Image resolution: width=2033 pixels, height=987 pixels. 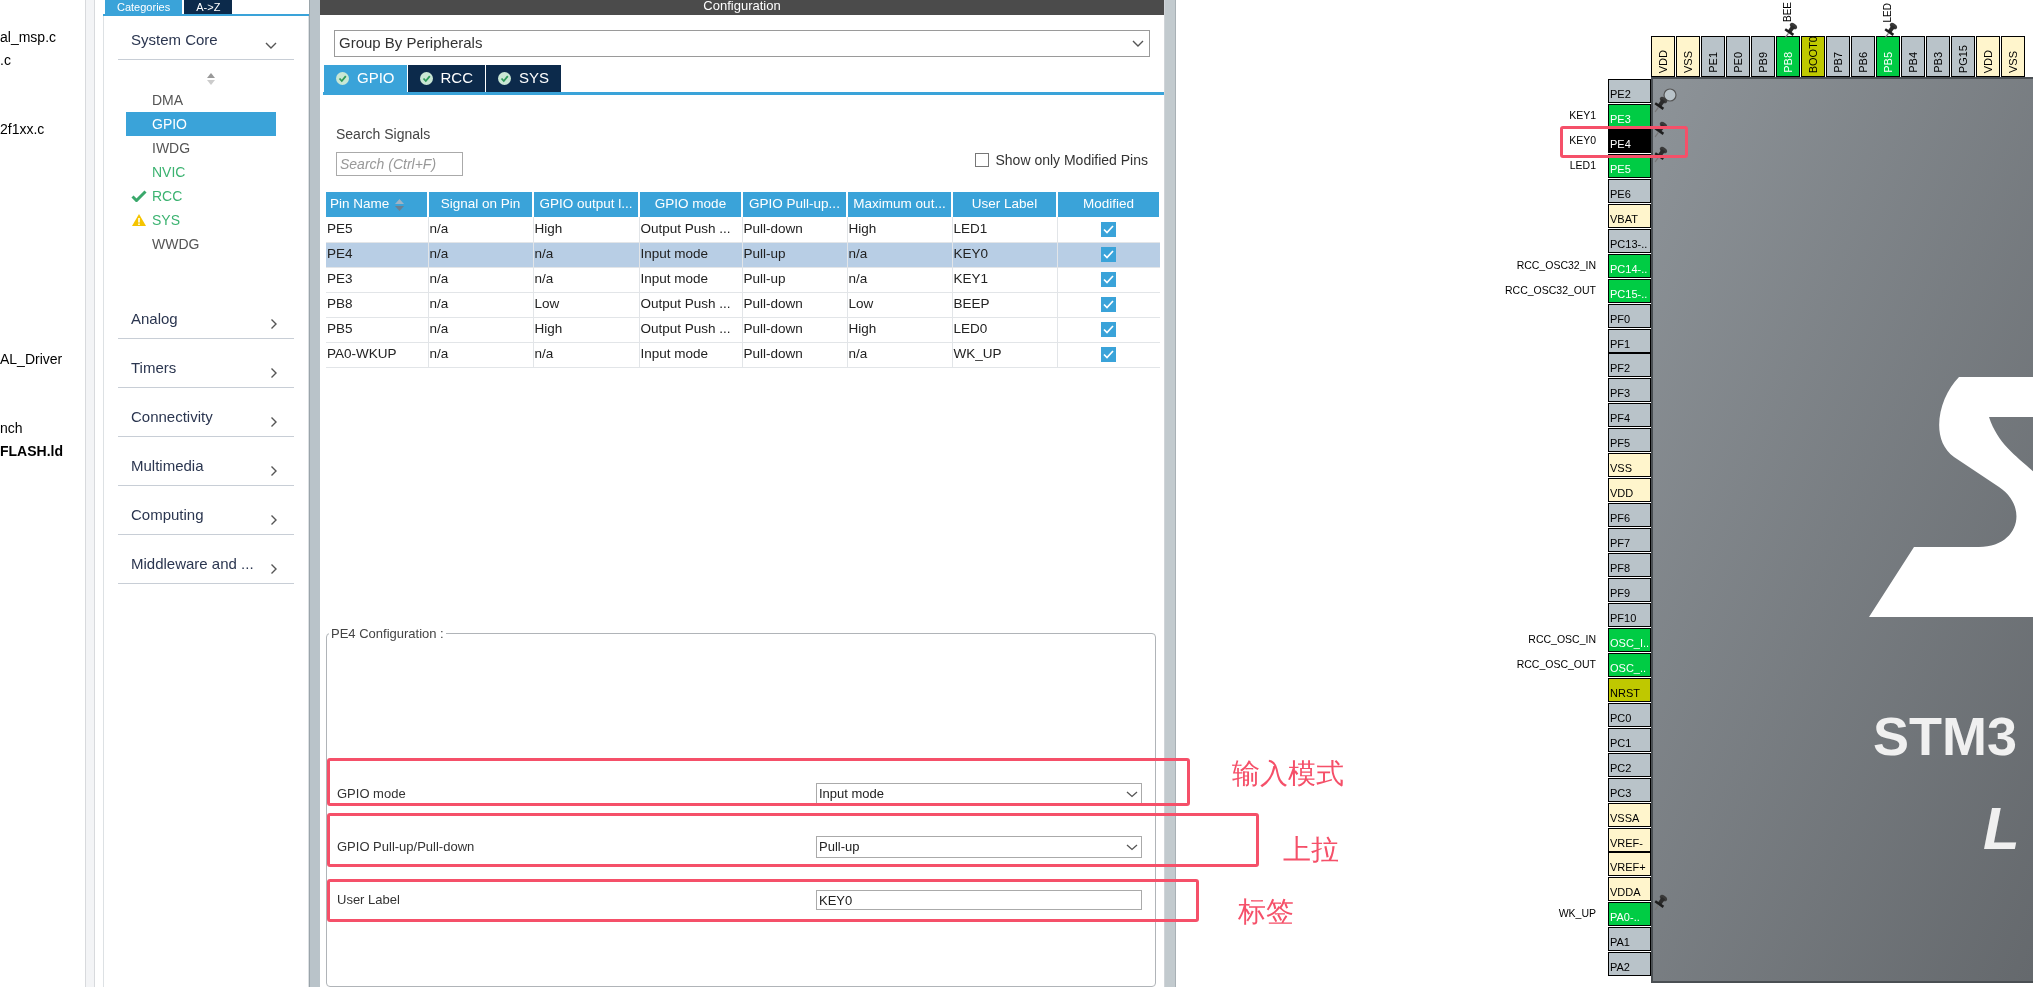 I want to click on category-header: Timers, so click(x=154, y=367).